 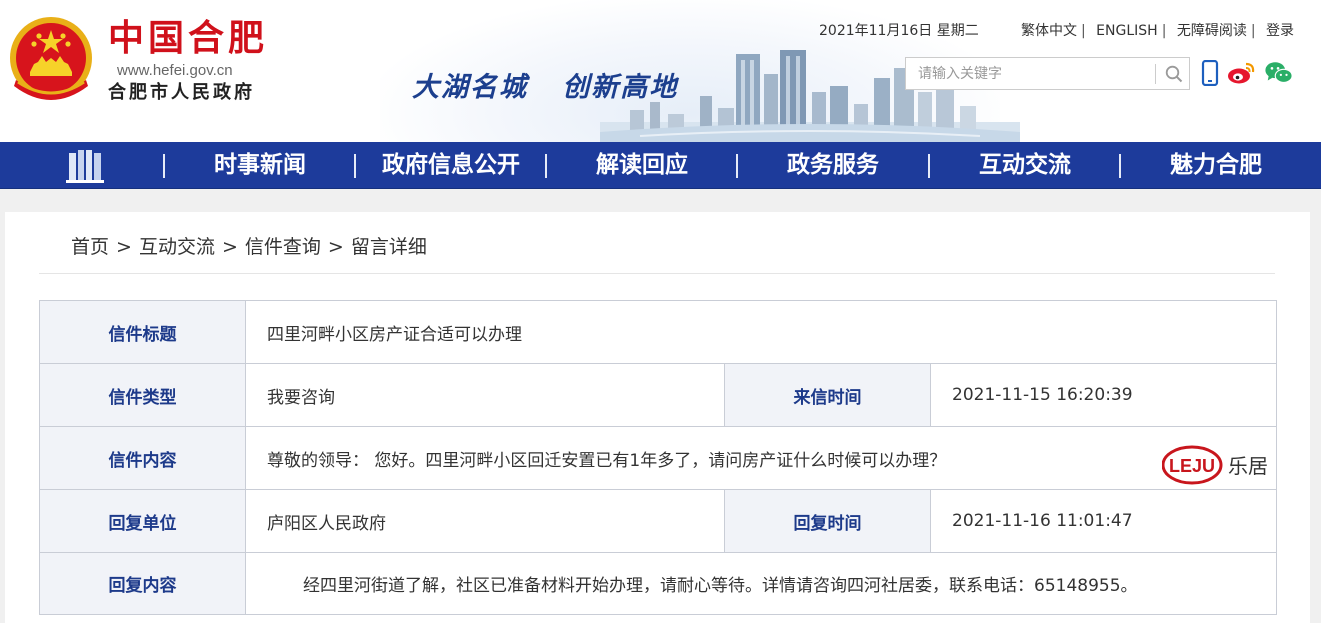 I want to click on table-row: 回复单位 庐阳区人民政府 回复时间 2021-11-16 11:01:47, so click(x=658, y=521).